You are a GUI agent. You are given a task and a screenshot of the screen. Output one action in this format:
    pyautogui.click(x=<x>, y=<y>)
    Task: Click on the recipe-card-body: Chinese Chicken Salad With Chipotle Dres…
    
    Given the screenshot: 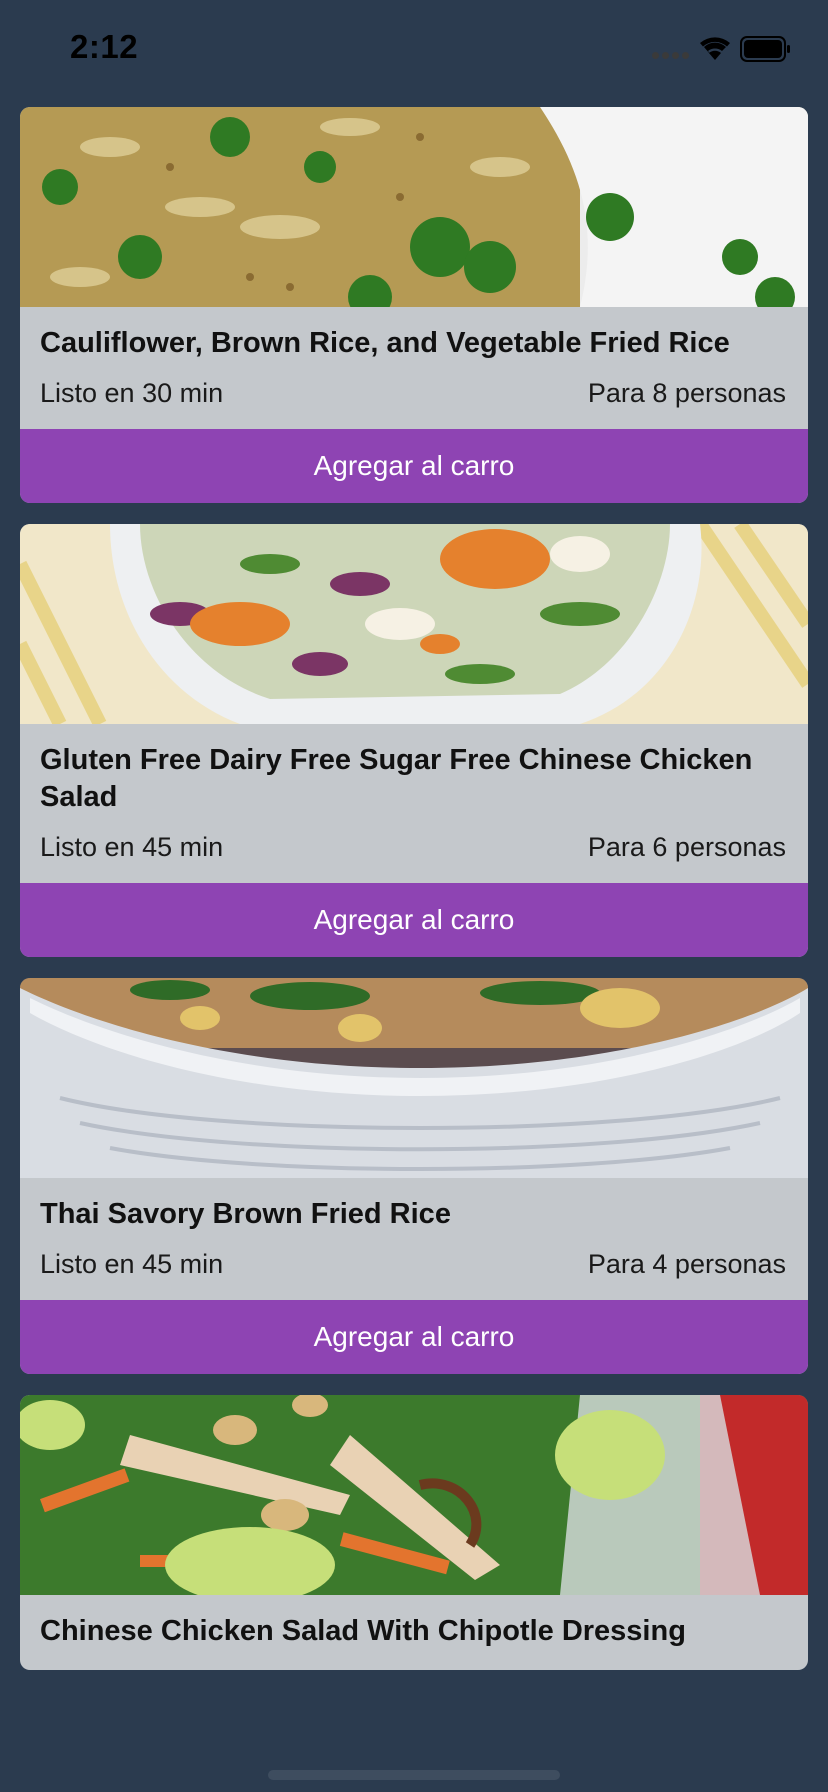 What is the action you would take?
    pyautogui.click(x=414, y=1632)
    